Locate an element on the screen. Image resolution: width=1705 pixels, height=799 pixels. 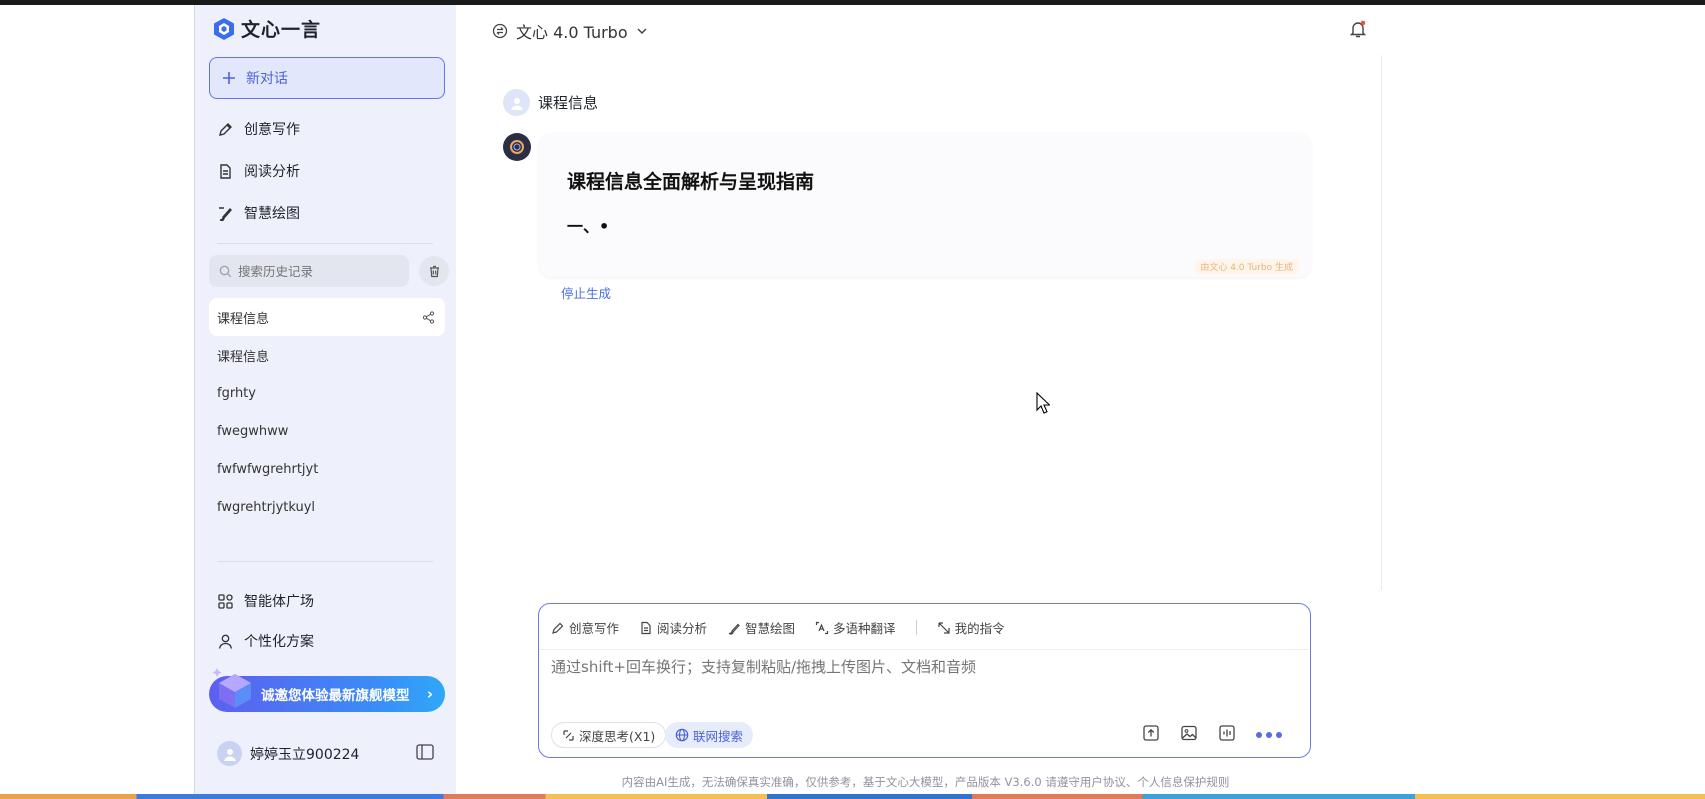
voice-input-button is located at coordinates (1227, 735).